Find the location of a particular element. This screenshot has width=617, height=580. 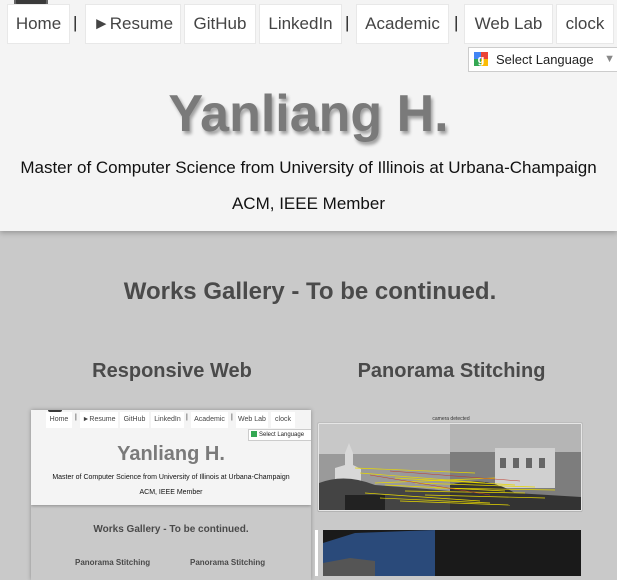

nav-resume: ►Resume is located at coordinates (133, 24).